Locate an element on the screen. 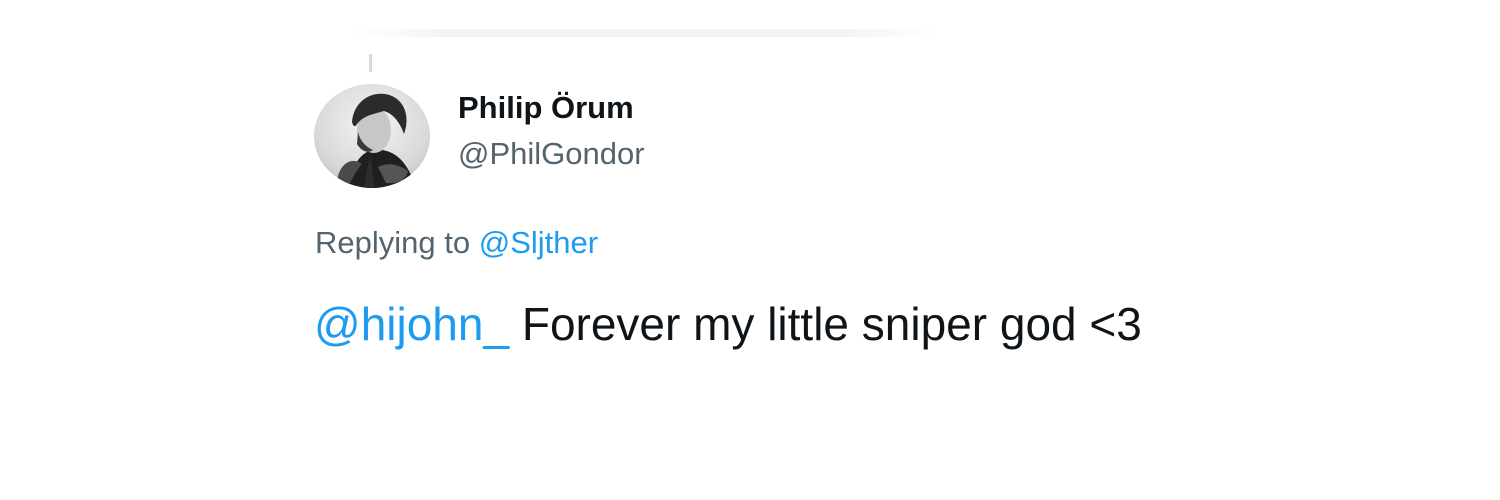  profile-photo-icon is located at coordinates (372, 136).